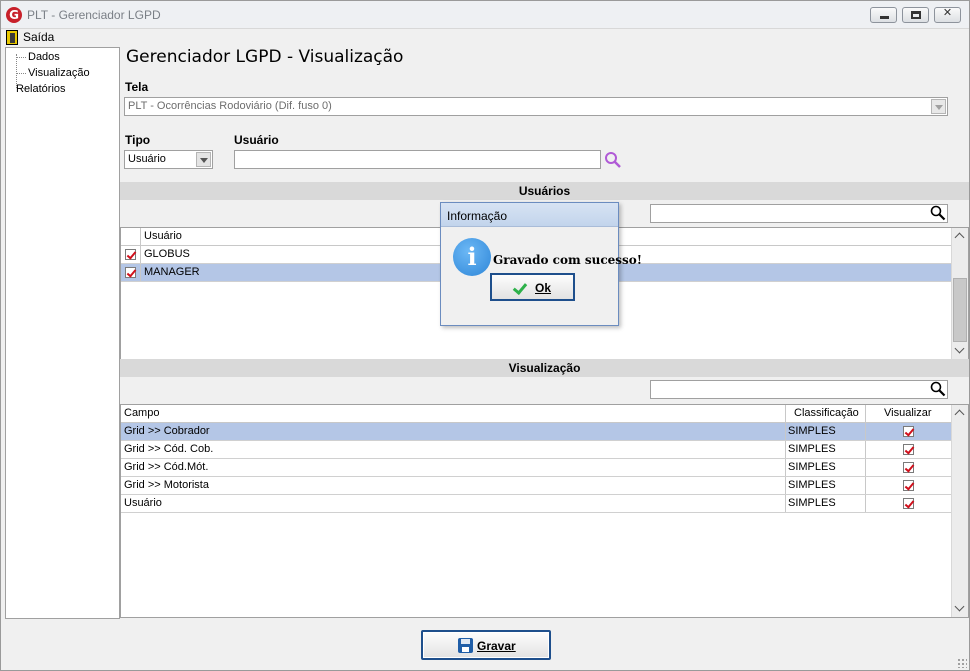  Describe the element at coordinates (544, 368) in the screenshot. I see `visualizacao-section-header: Visualização` at that location.